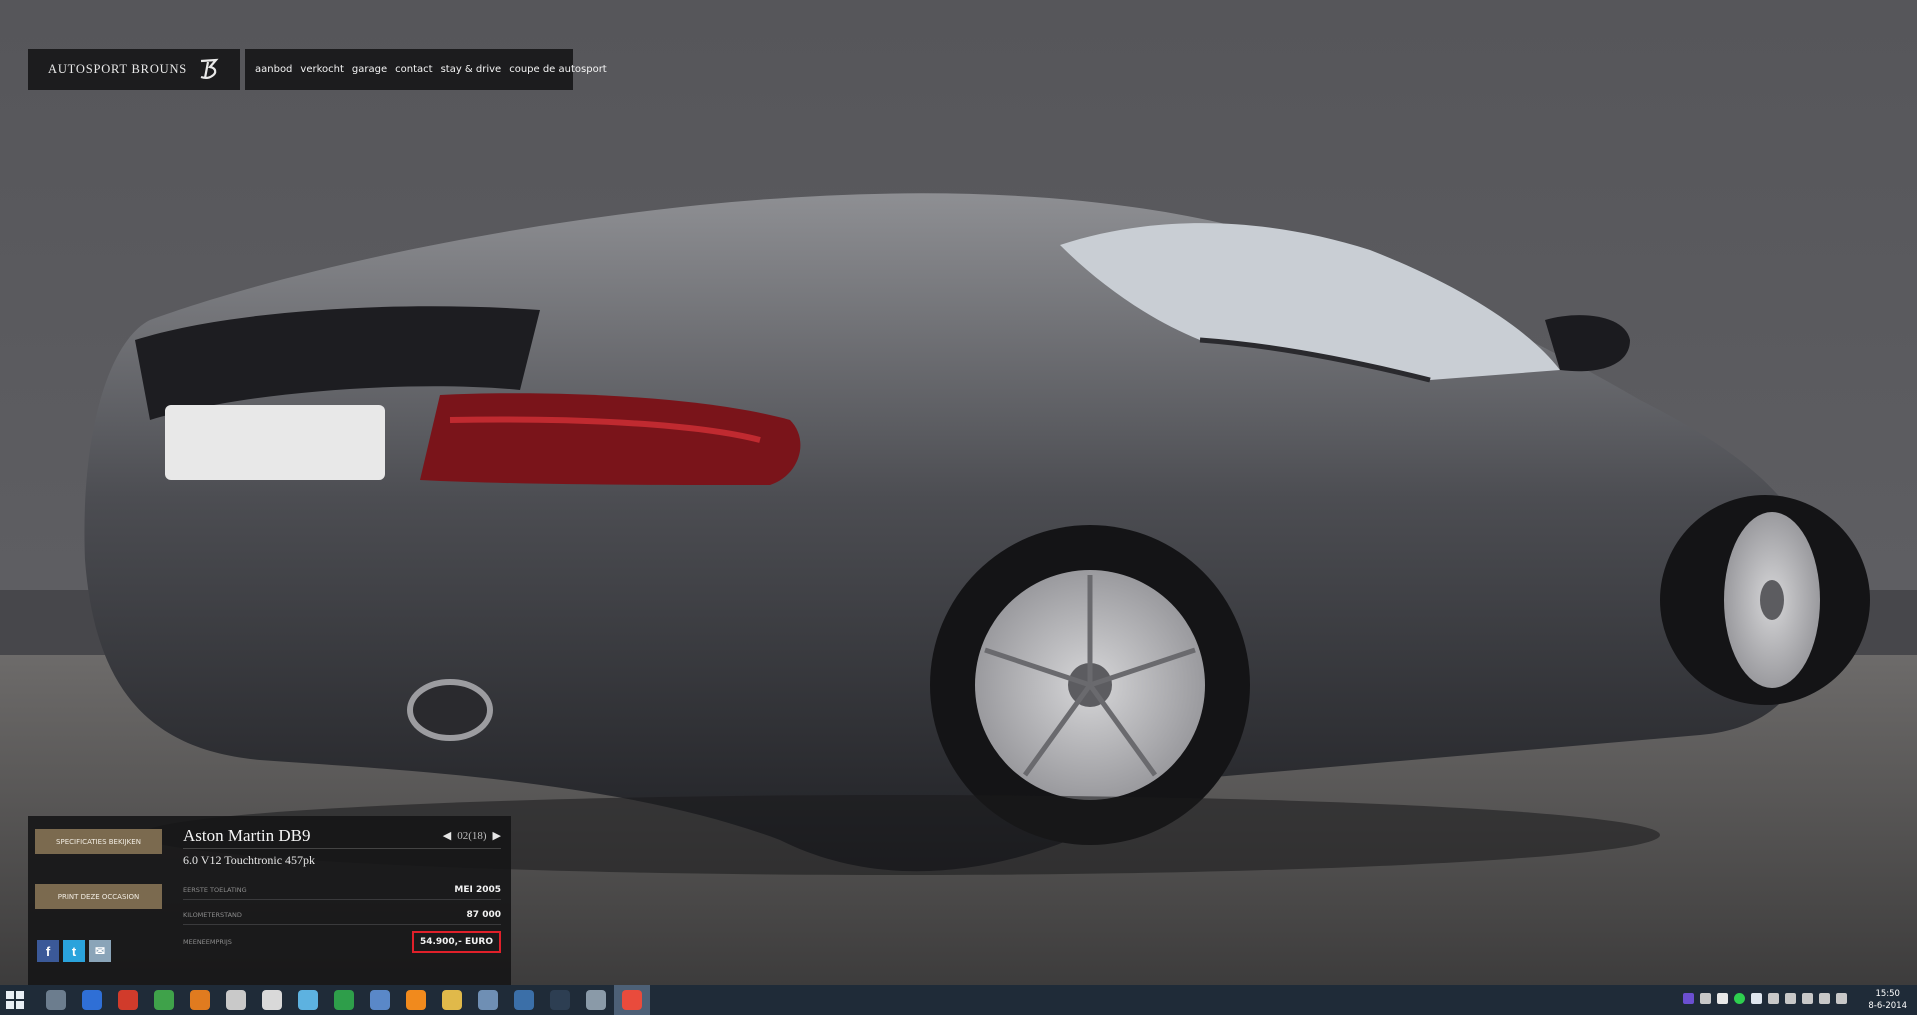  I want to click on utility-icon, so click(164, 1000).